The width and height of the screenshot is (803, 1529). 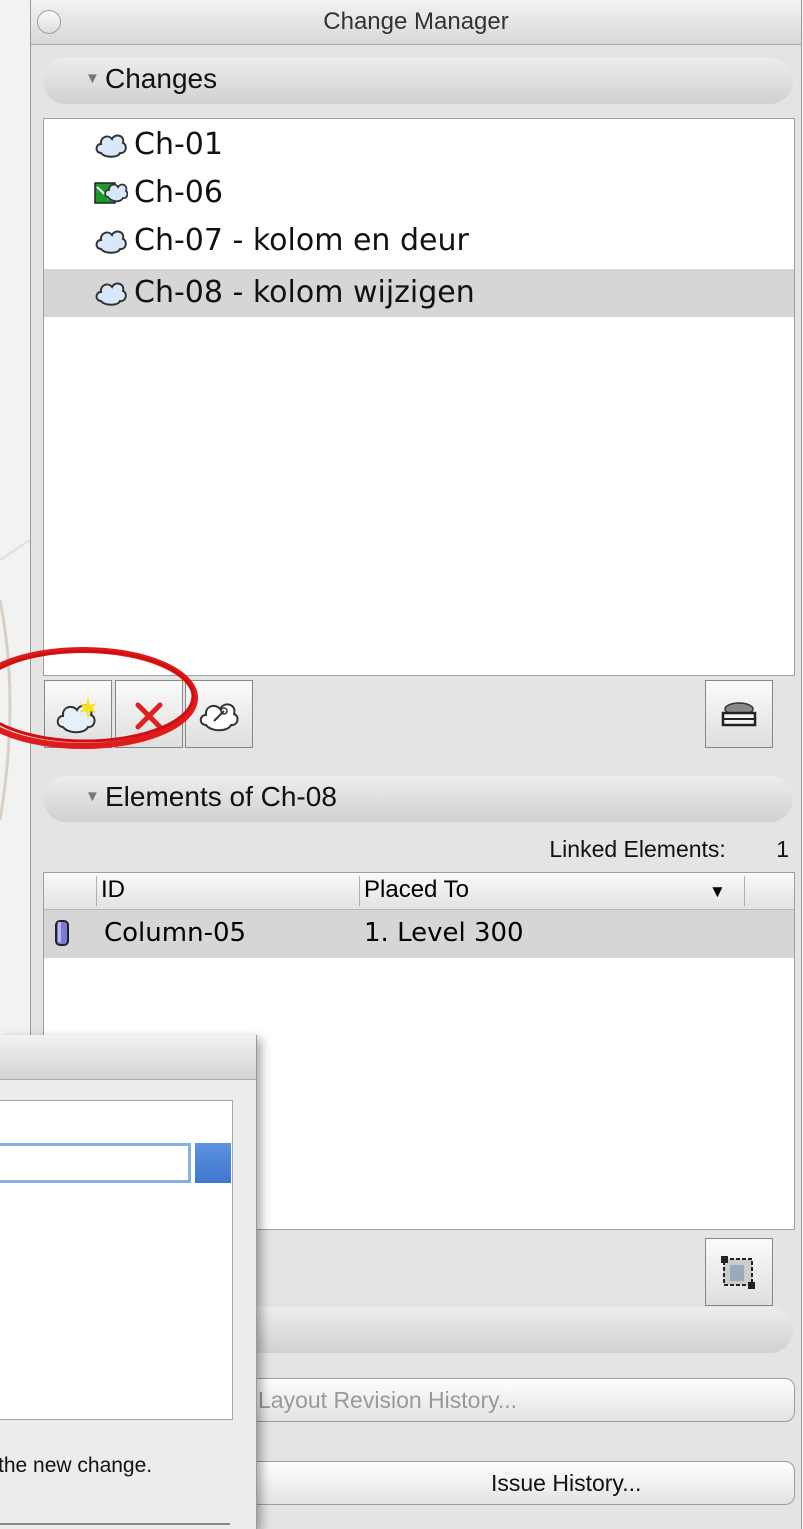 What do you see at coordinates (99, 698) in the screenshot?
I see `annotation-circle` at bounding box center [99, 698].